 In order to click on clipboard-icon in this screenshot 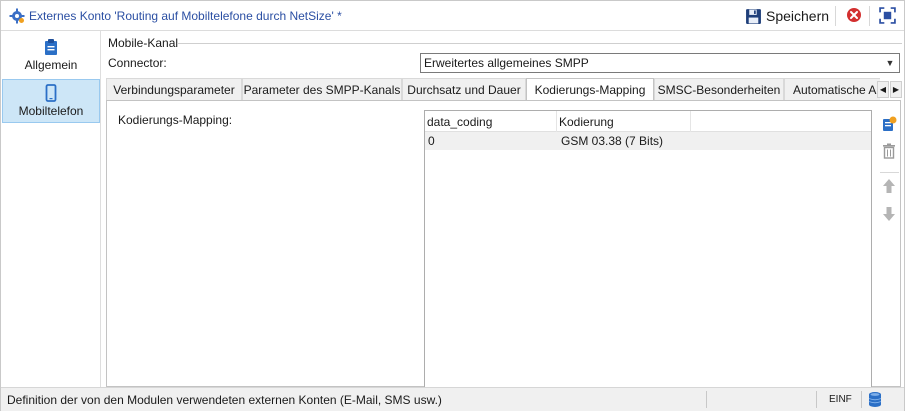, I will do `click(51, 47)`.